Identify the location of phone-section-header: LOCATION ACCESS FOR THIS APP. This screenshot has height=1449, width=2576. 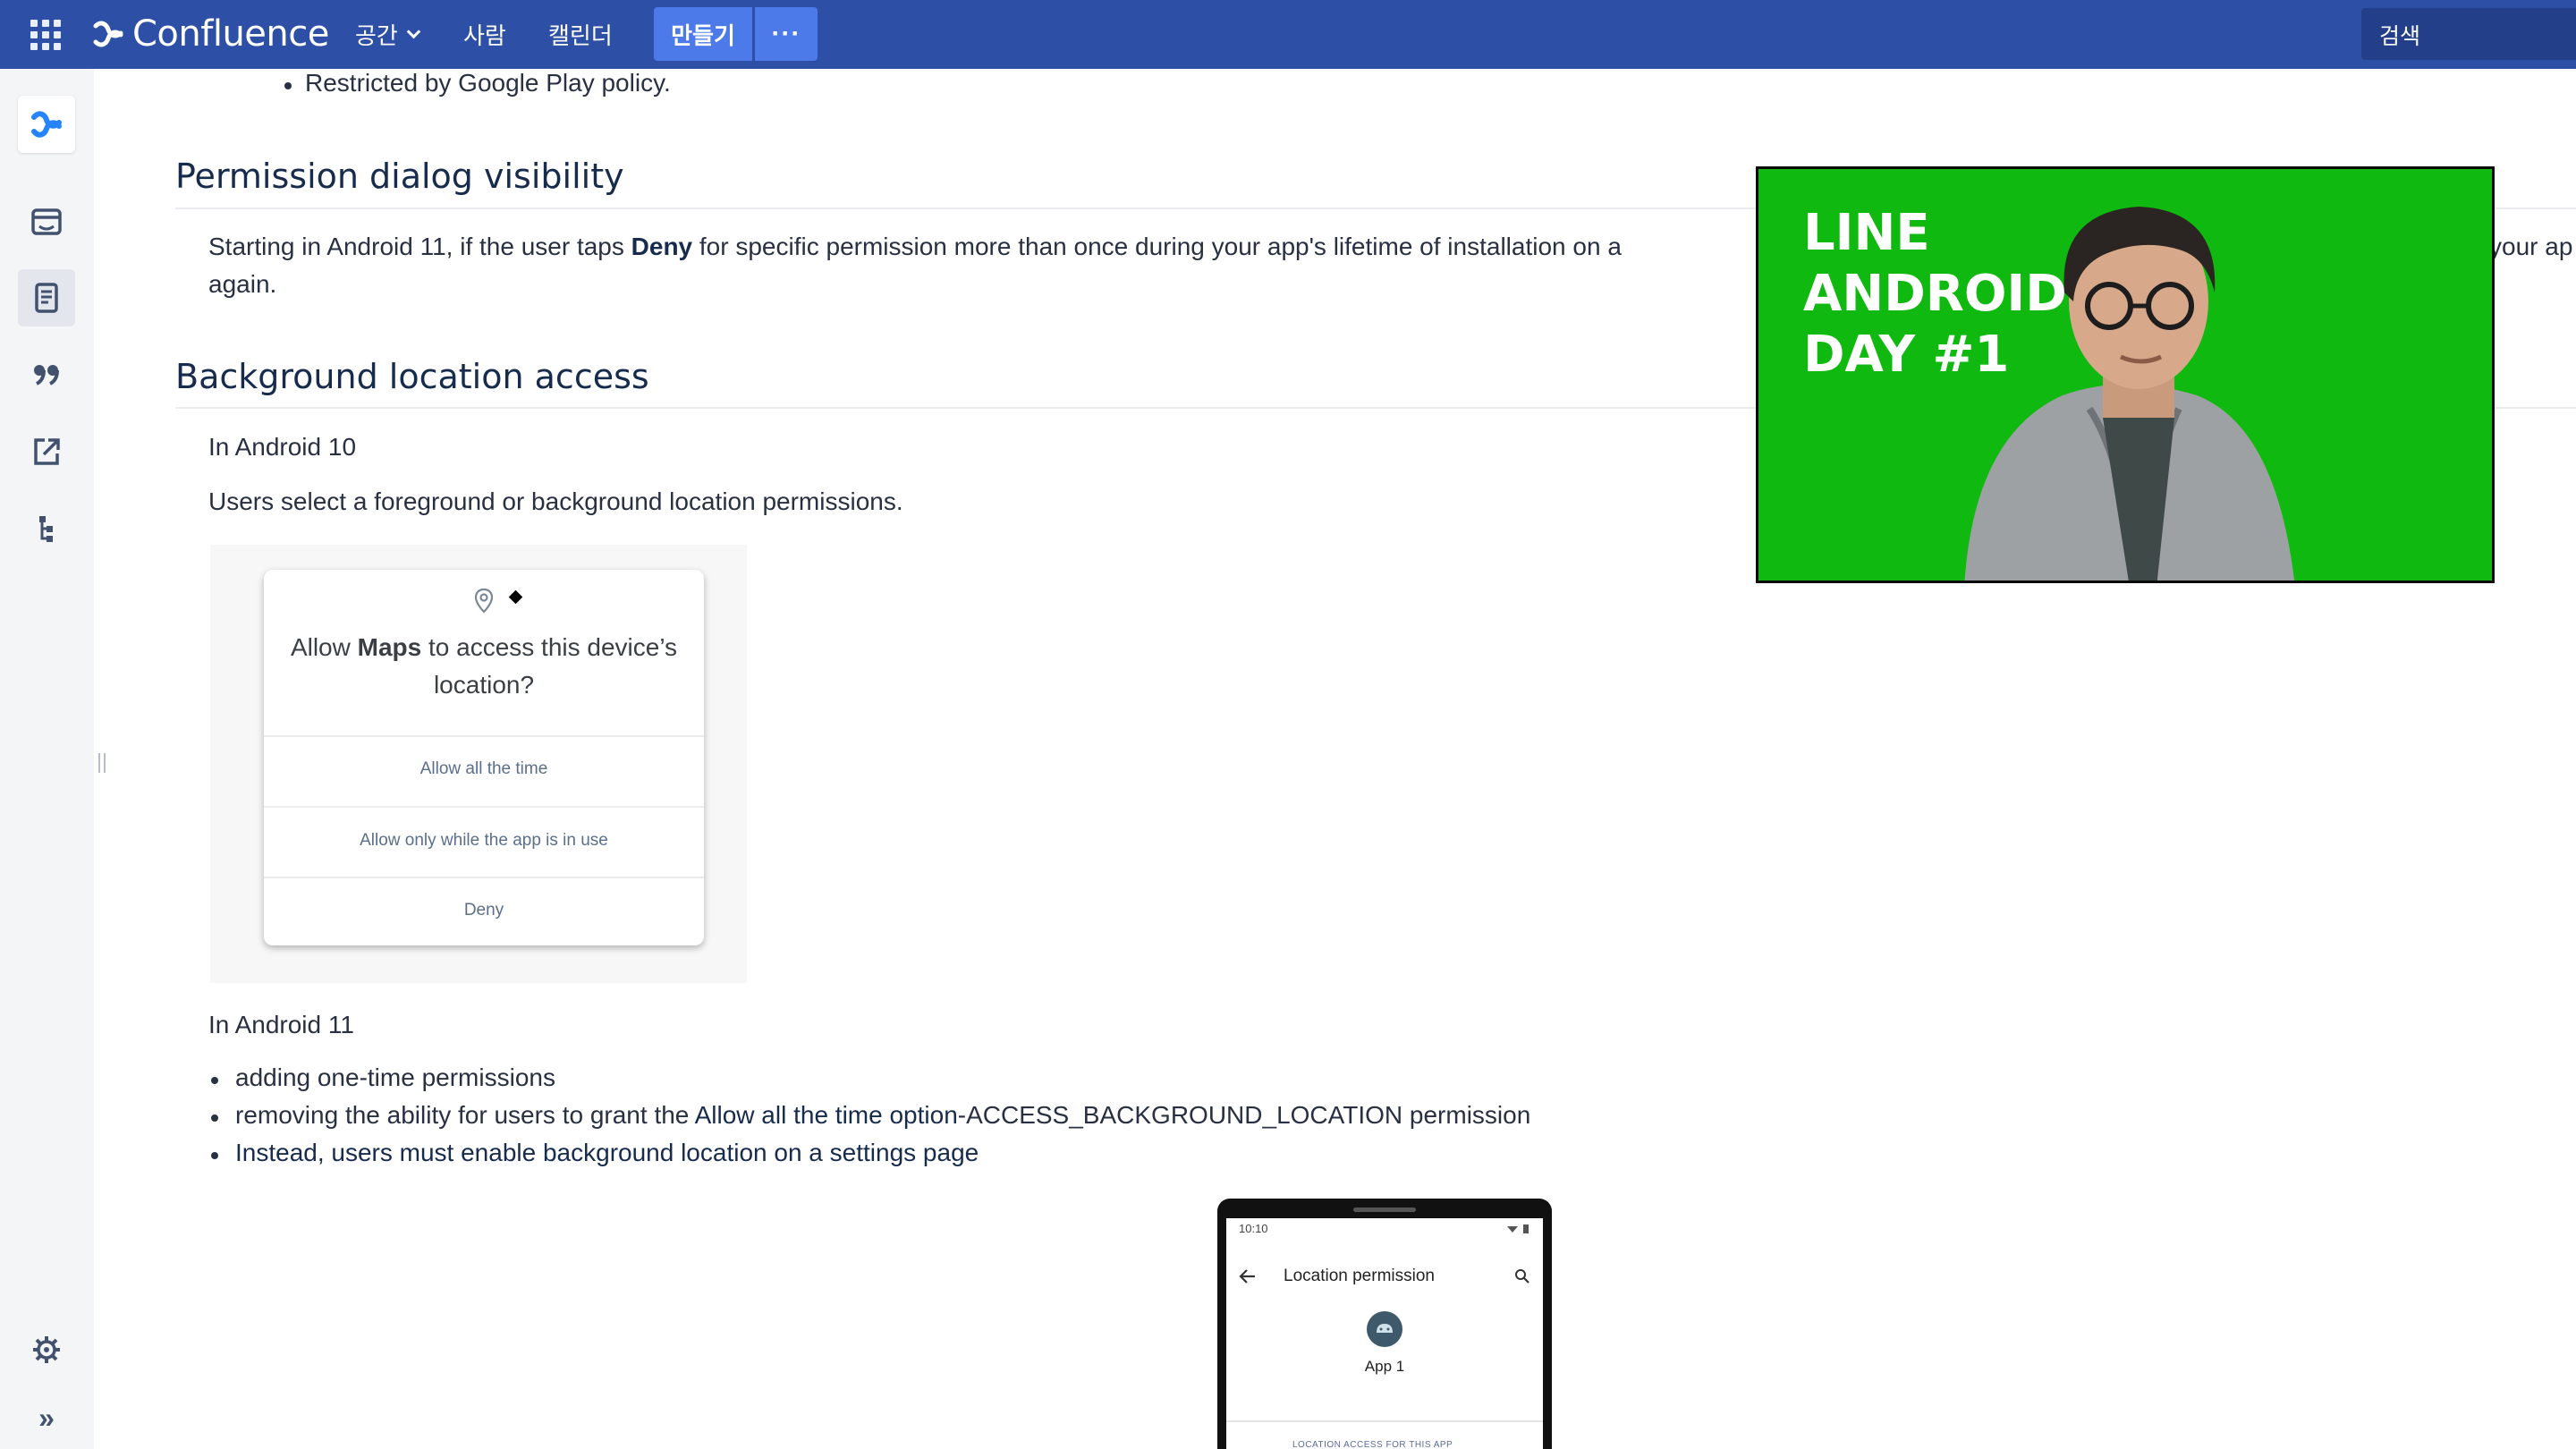
(1372, 1444).